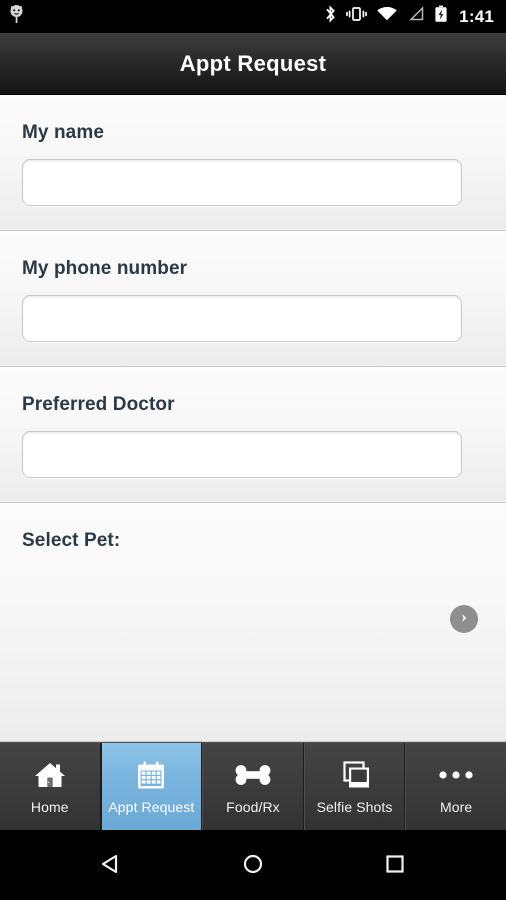 The image size is (506, 900). Describe the element at coordinates (63, 132) in the screenshot. I see `label-my-name: My name` at that location.